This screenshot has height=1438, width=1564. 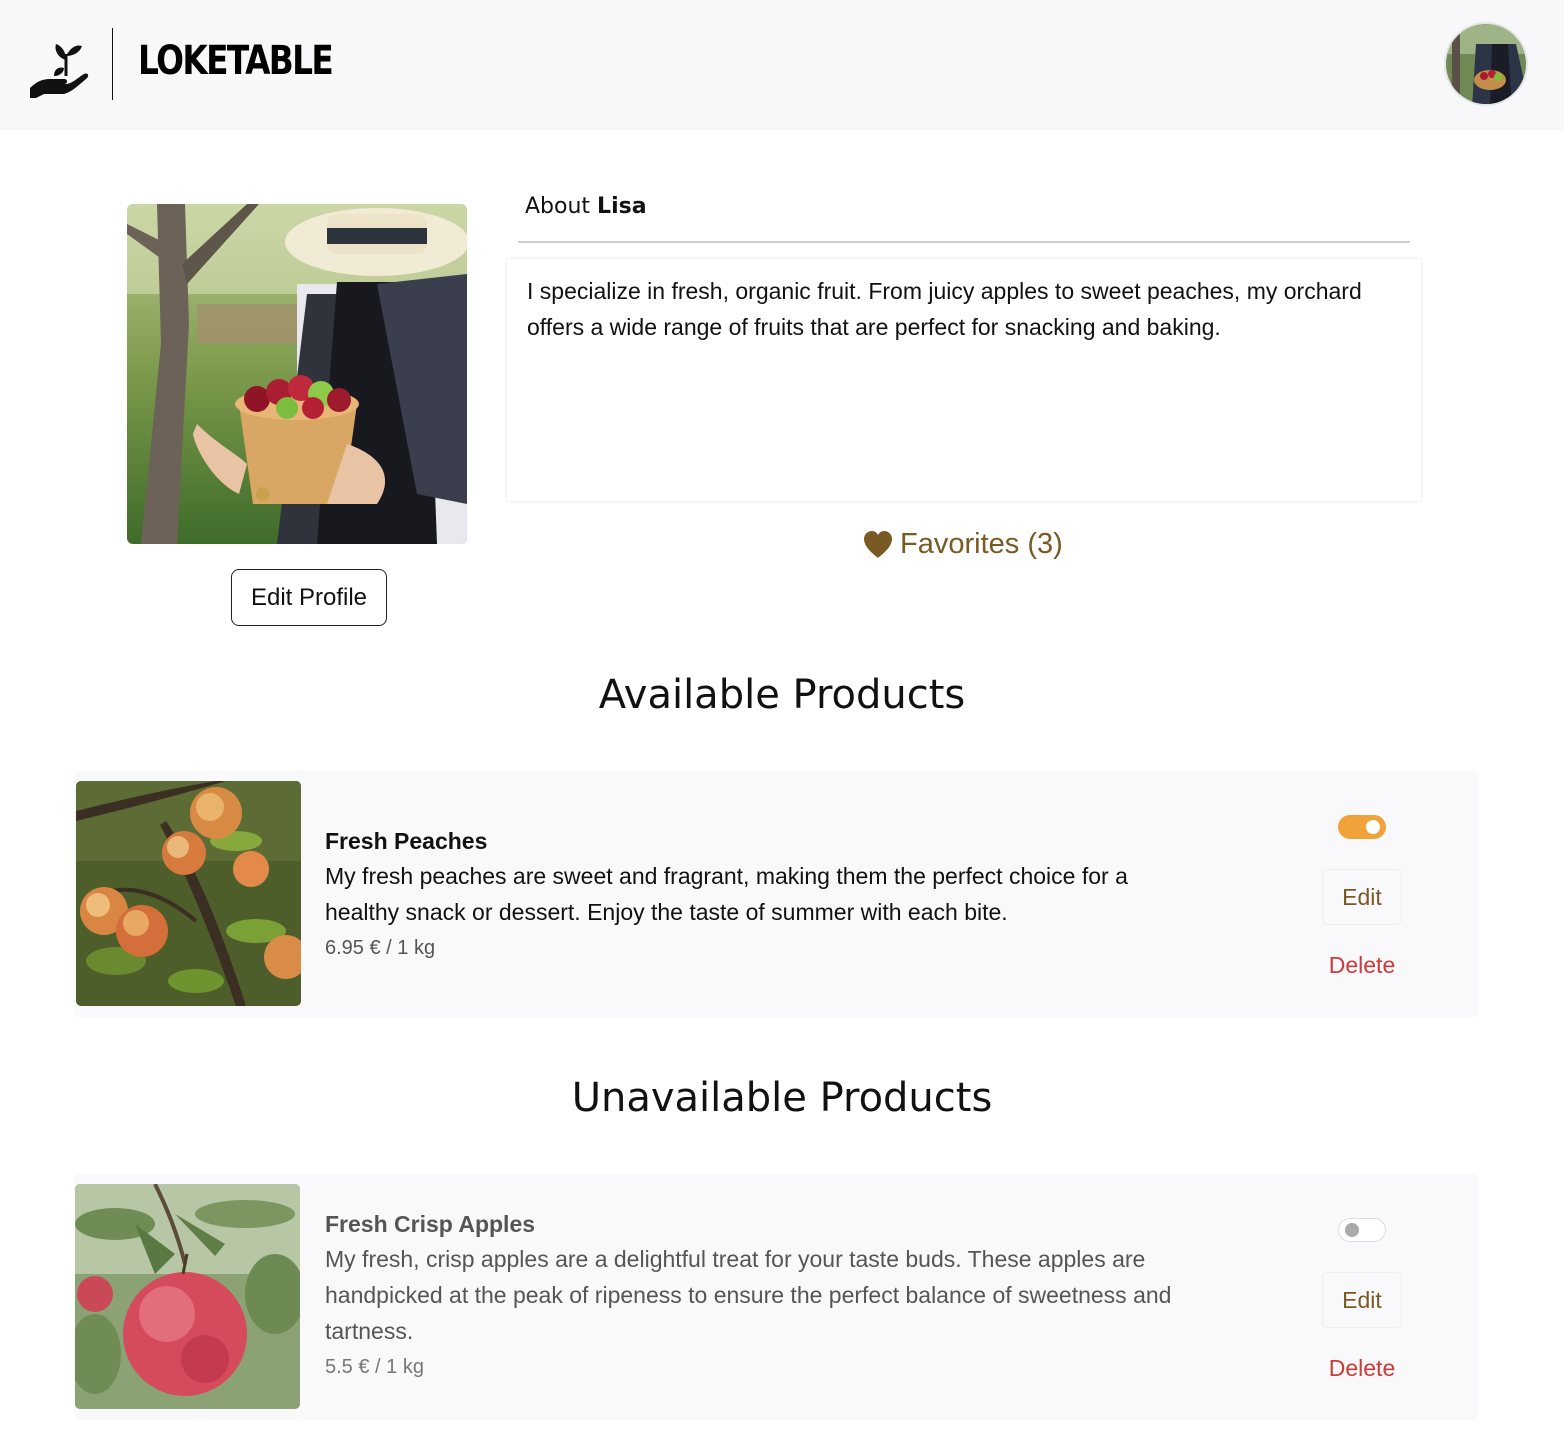 What do you see at coordinates (782, 695) in the screenshot?
I see `available-products-title: Available Products` at bounding box center [782, 695].